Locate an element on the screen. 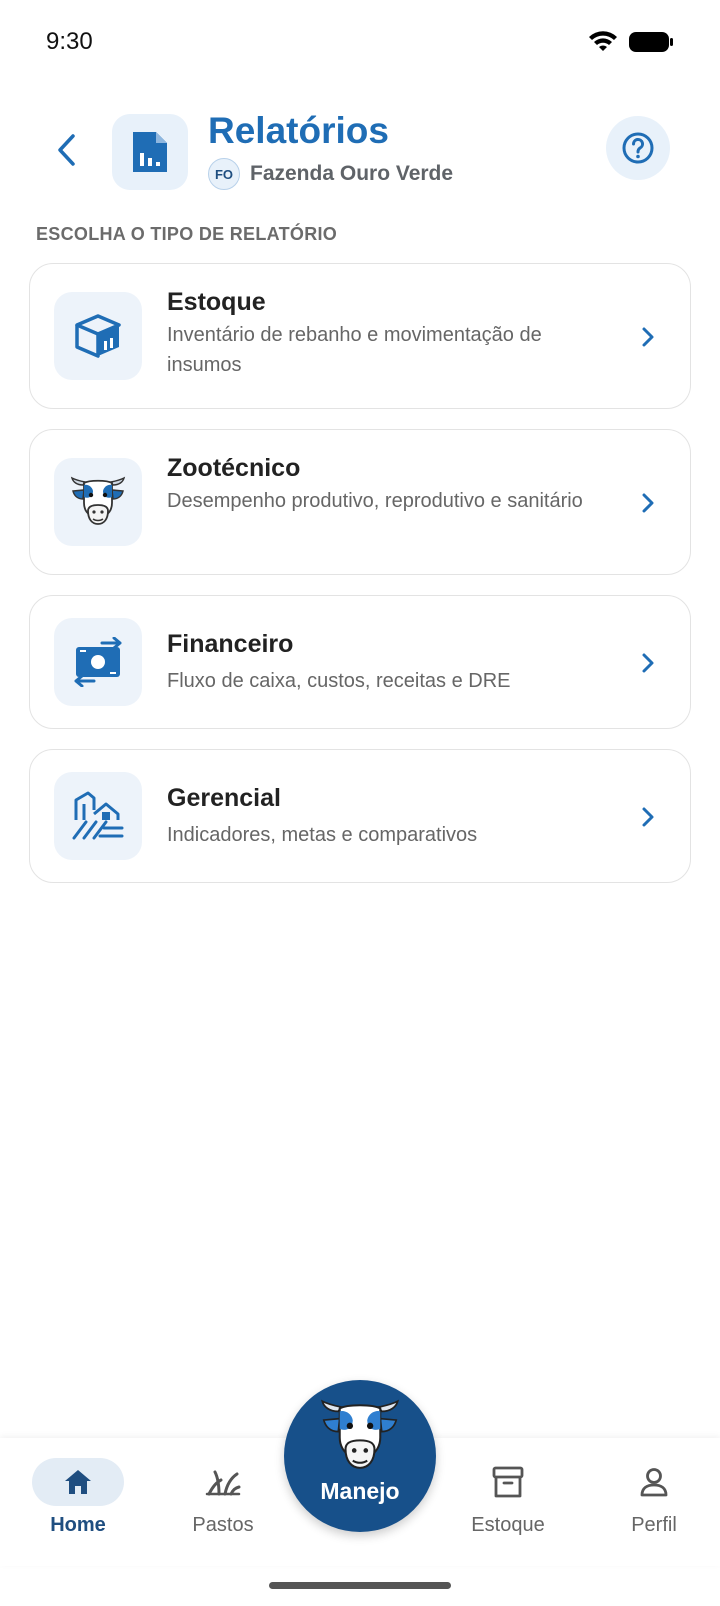  farm-selector: FO Fazenda Ouro Verde is located at coordinates (330, 174).